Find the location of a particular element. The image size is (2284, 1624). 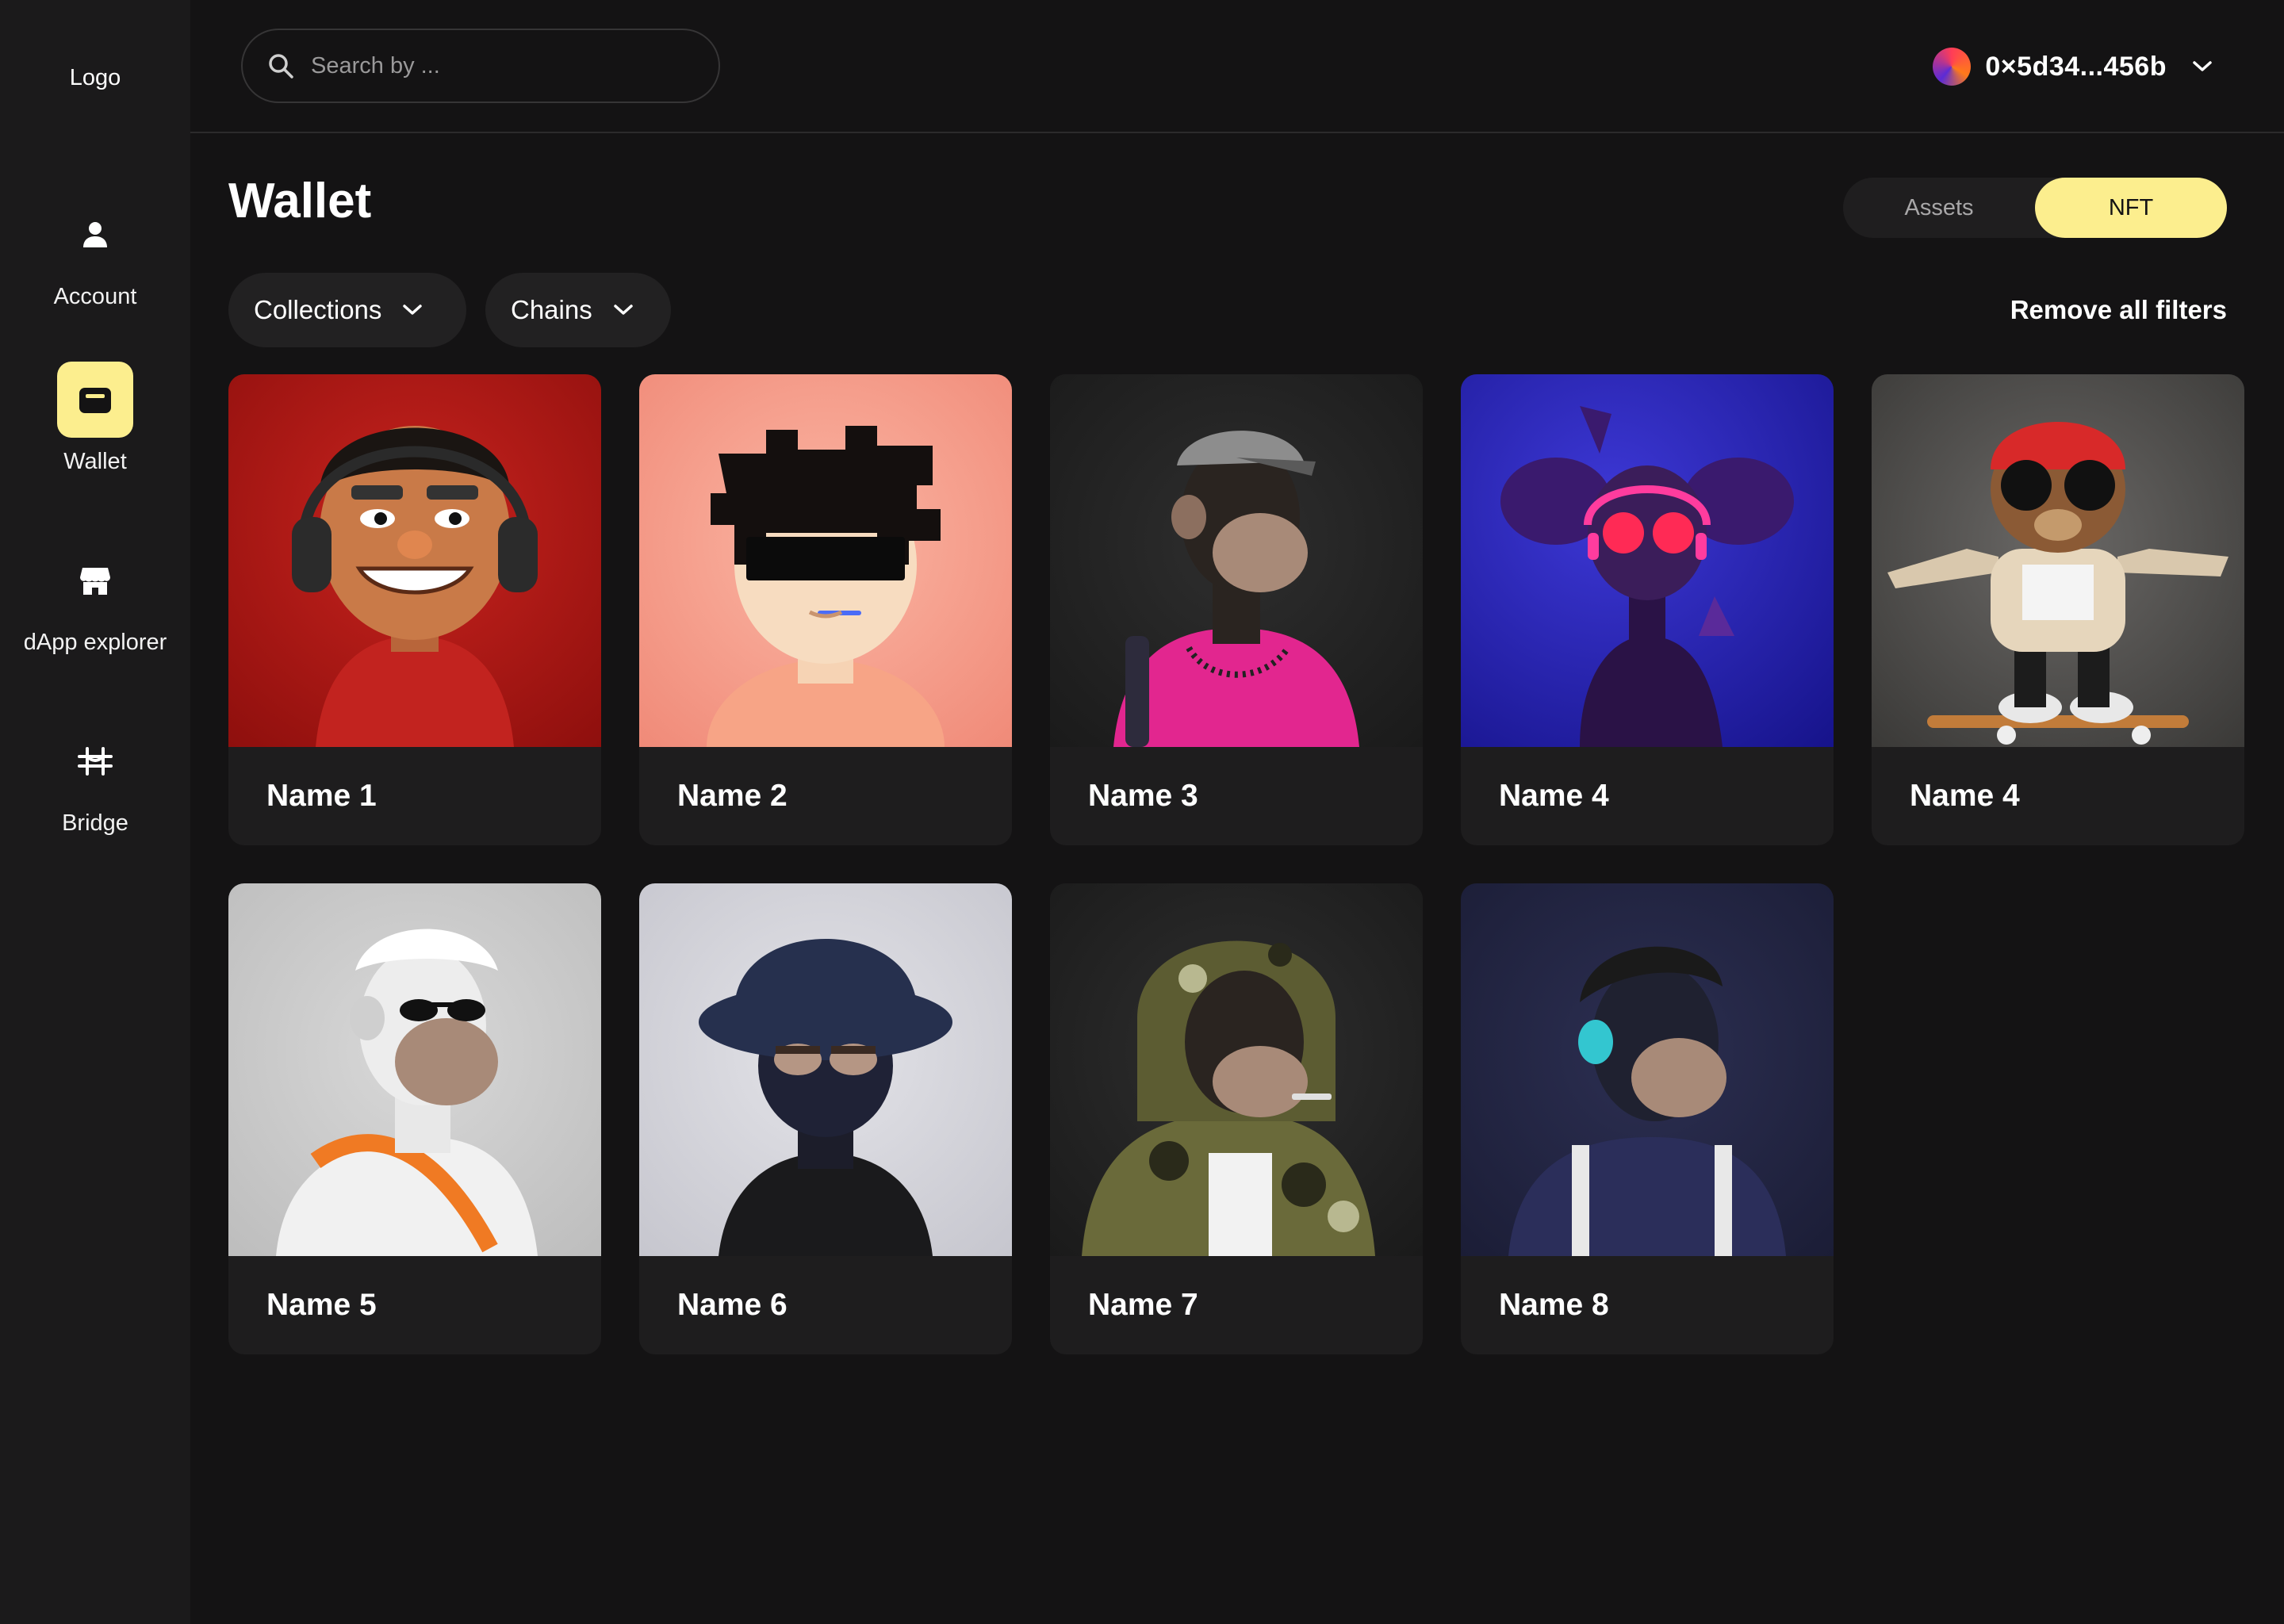

sidebar-item-wallet: Wallet is located at coordinates (95, 418).